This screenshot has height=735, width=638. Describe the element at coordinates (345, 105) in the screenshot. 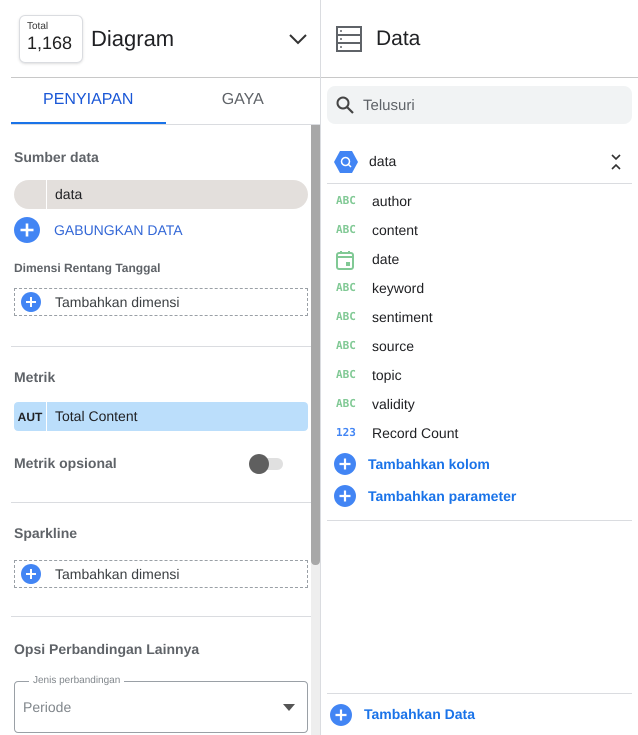

I see `search-icon` at that location.